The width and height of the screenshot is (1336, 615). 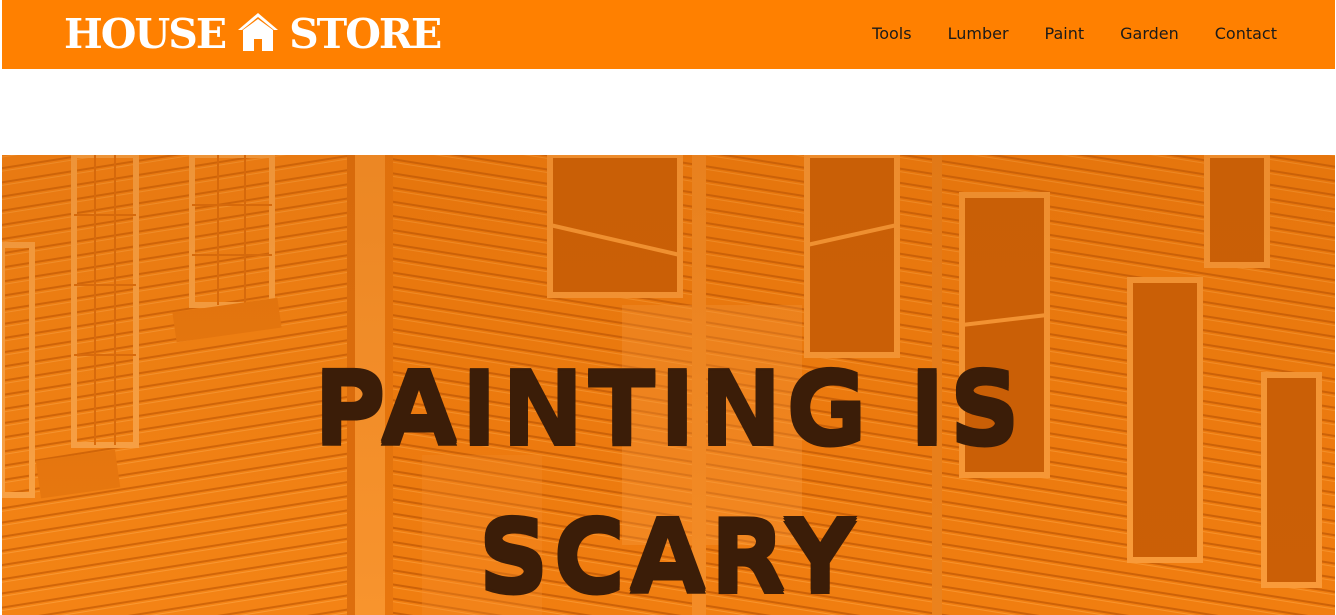 What do you see at coordinates (891, 34) in the screenshot?
I see `nav-link-tools: Tools` at bounding box center [891, 34].